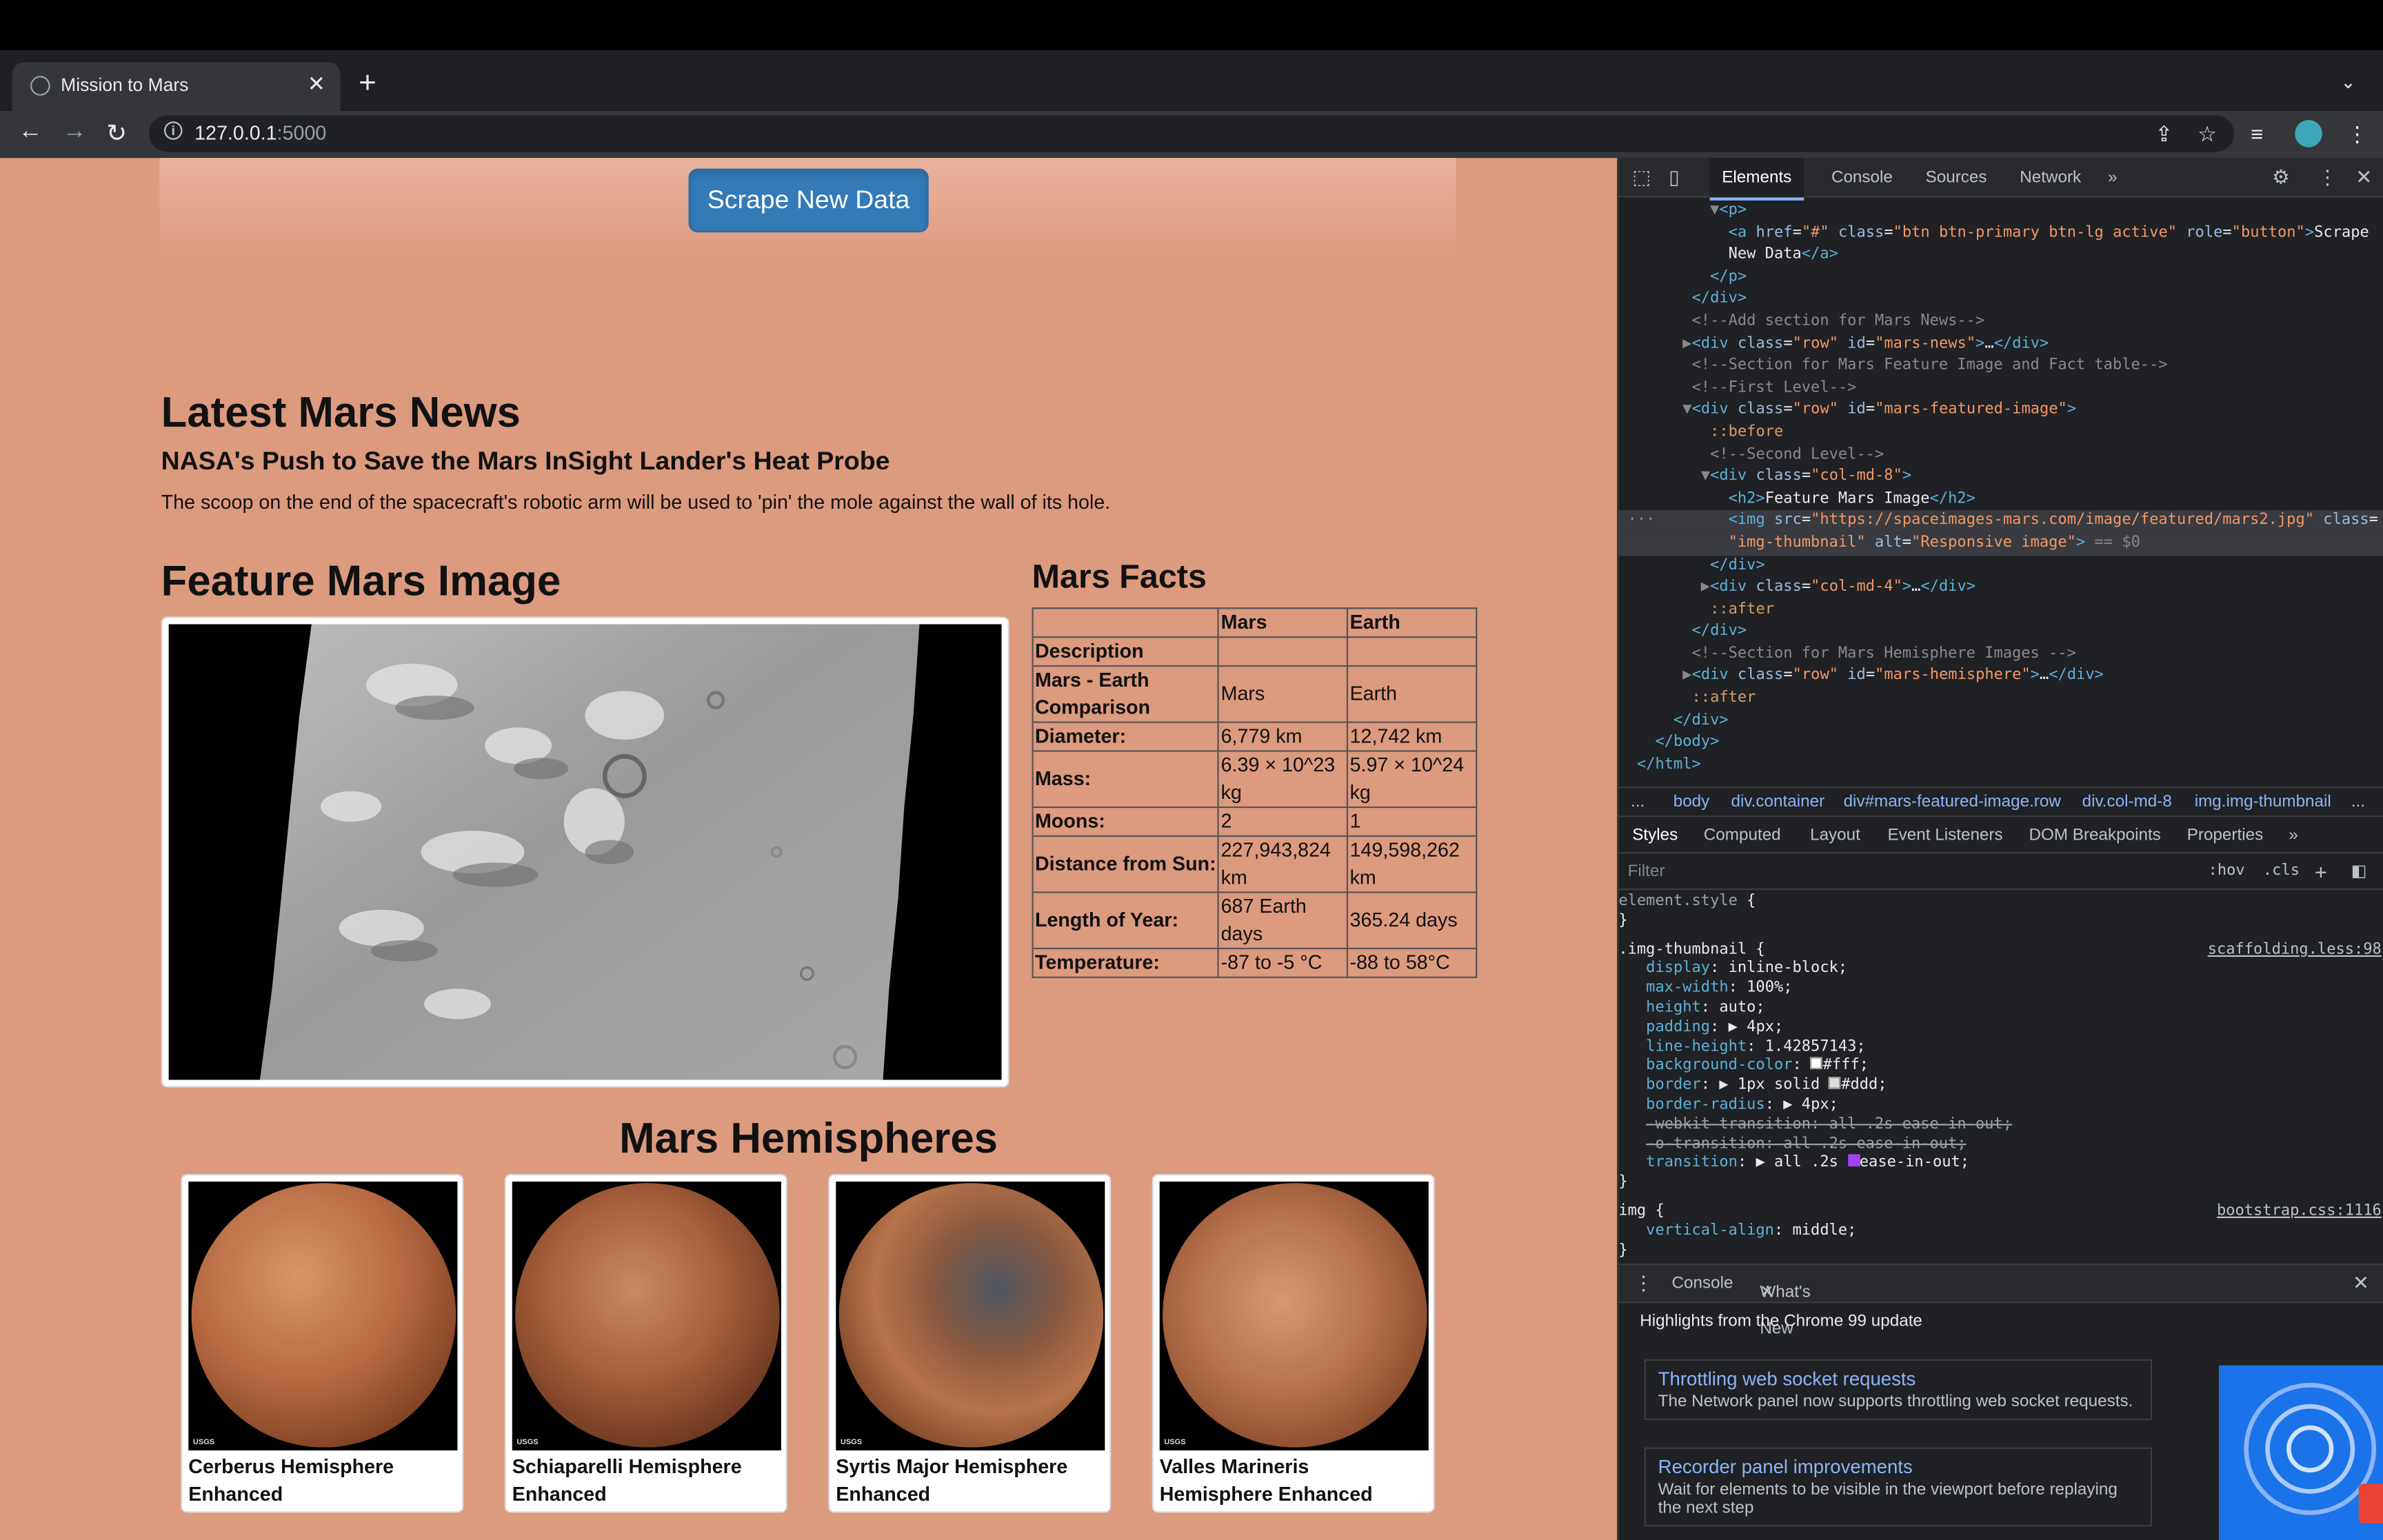 The width and height of the screenshot is (2383, 1540). I want to click on tab-elements: Elements, so click(1756, 180).